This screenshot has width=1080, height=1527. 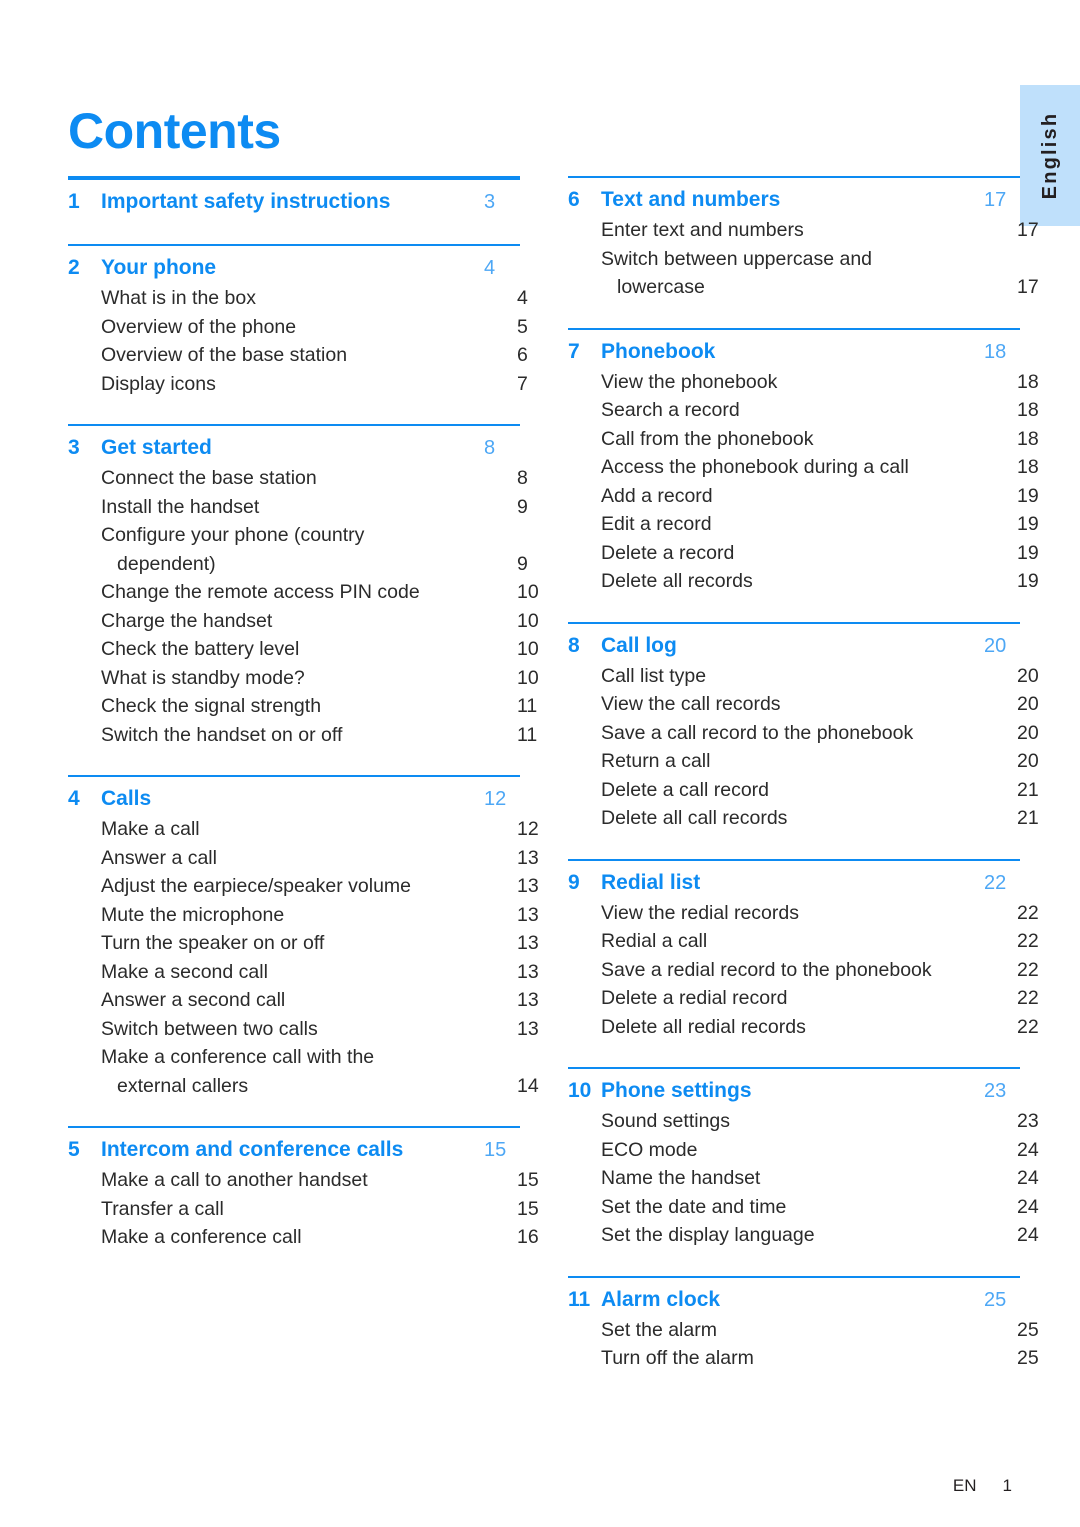 I want to click on toc-entry: View the call records 20, so click(x=820, y=704).